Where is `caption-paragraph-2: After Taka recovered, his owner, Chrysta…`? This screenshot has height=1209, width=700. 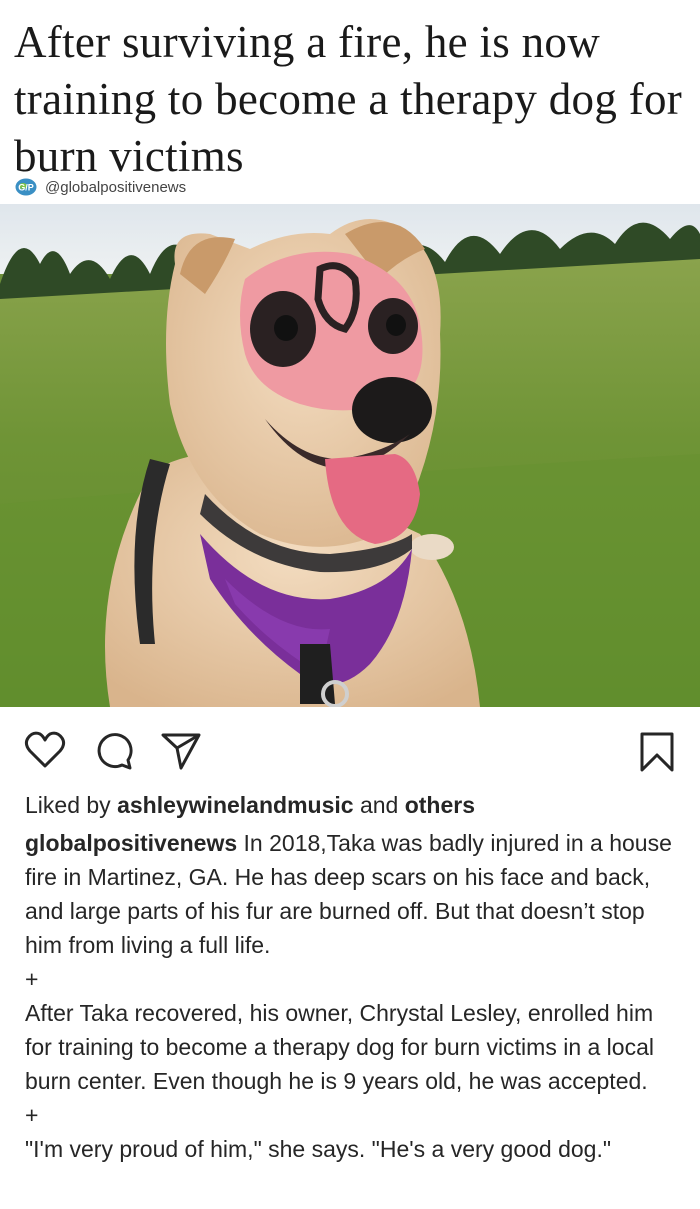 caption-paragraph-2: After Taka recovered, his owner, Chrysta… is located at coordinates (339, 1047).